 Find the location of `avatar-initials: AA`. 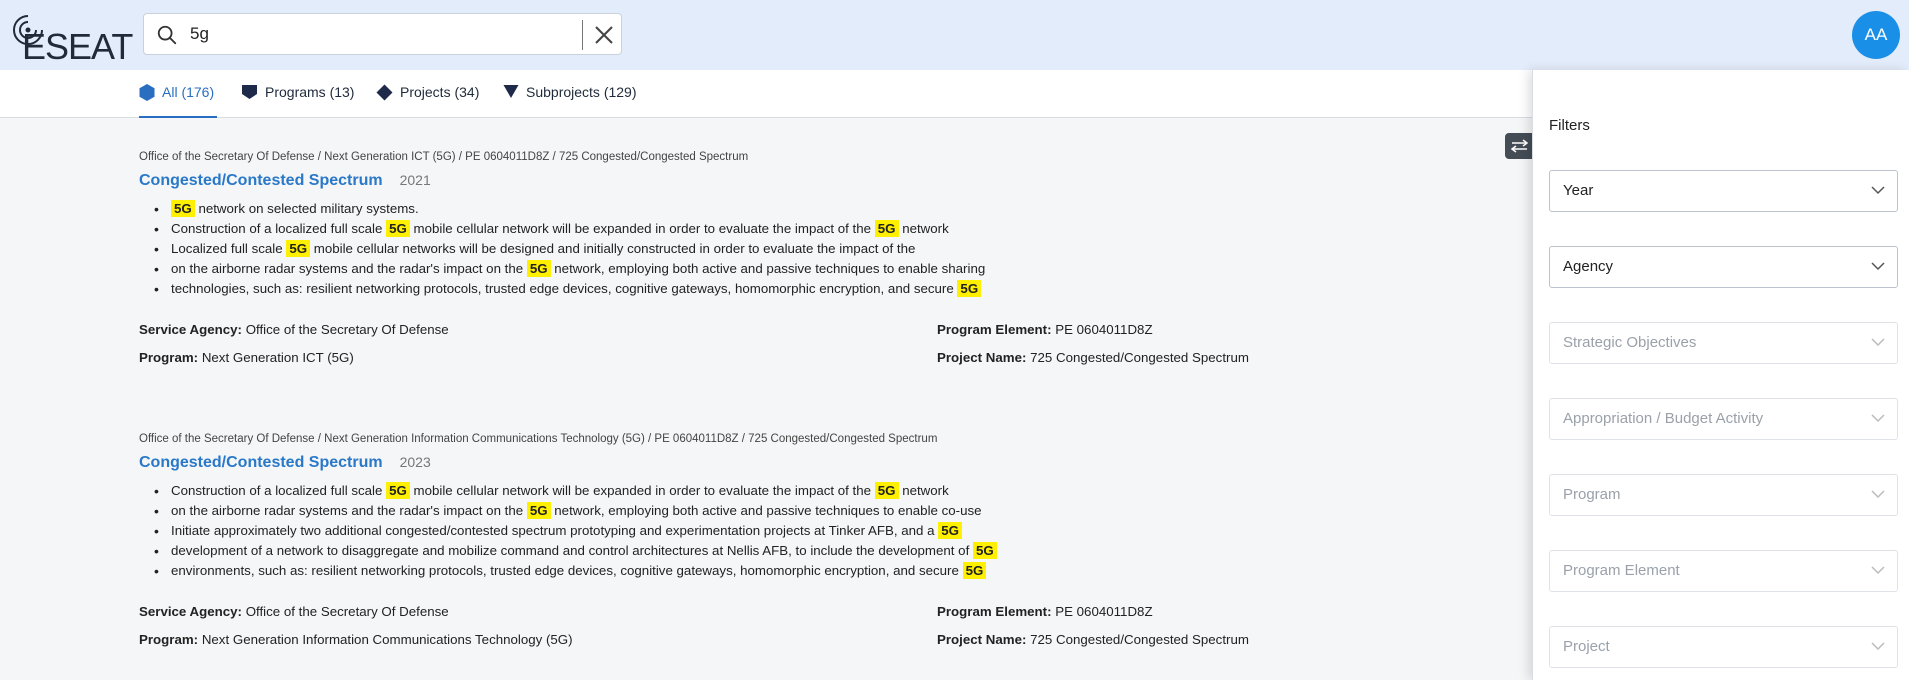

avatar-initials: AA is located at coordinates (1876, 34).